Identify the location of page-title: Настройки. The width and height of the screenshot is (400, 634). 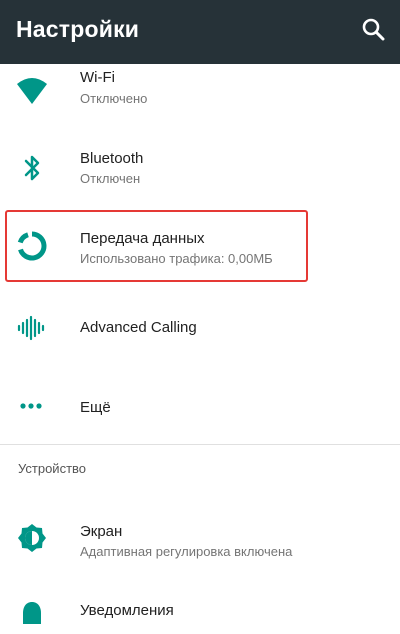
(78, 29).